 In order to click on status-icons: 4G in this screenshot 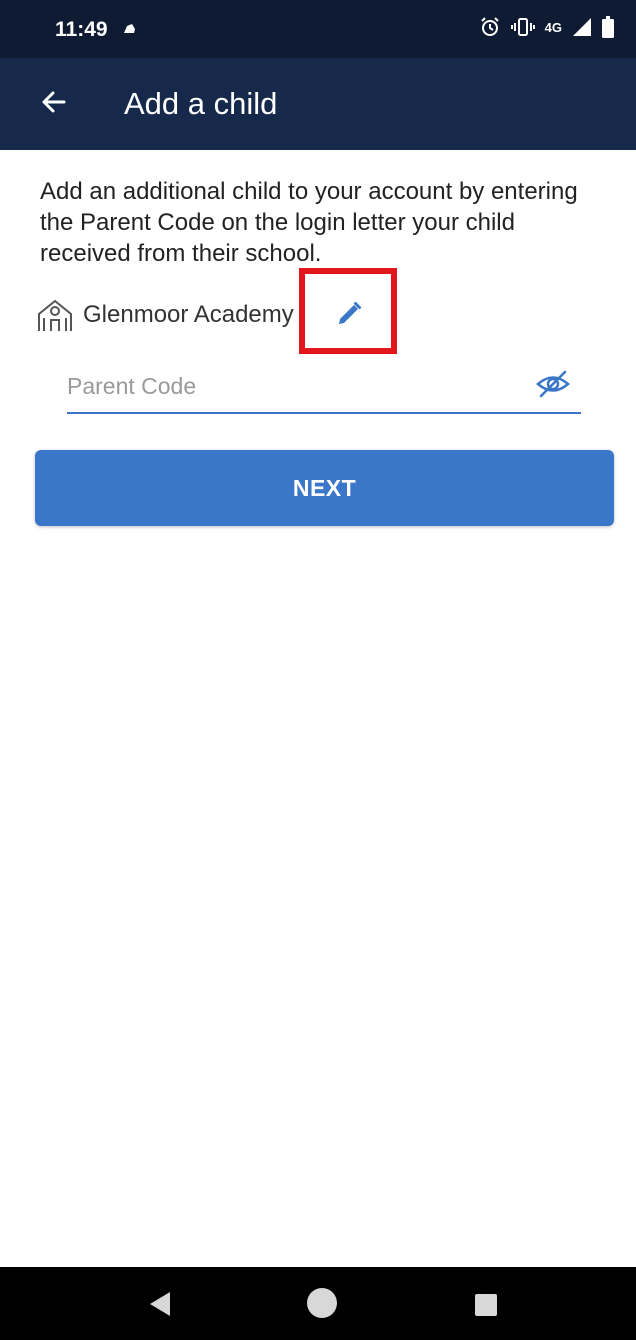, I will do `click(546, 27)`.